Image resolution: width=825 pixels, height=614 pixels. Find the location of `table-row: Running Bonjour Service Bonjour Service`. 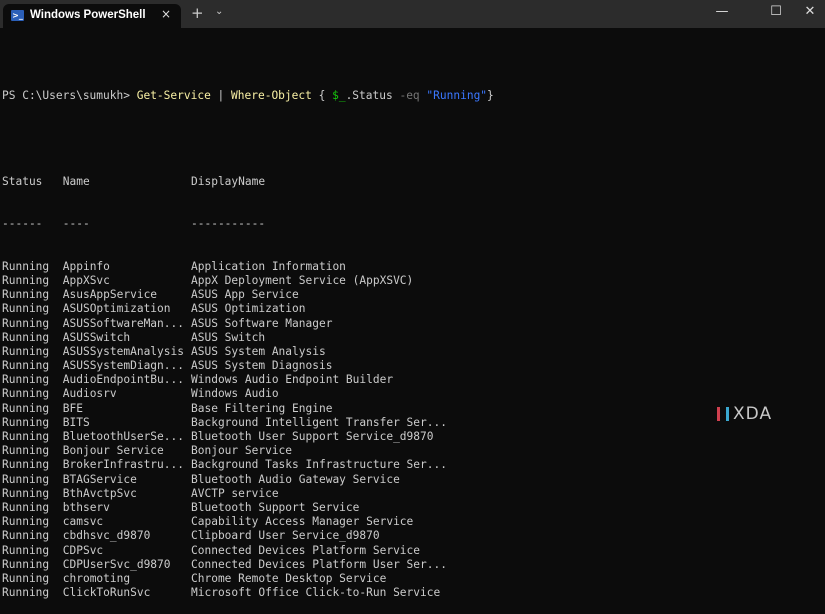

table-row: Running Bonjour Service Bonjour Service is located at coordinates (248, 451).